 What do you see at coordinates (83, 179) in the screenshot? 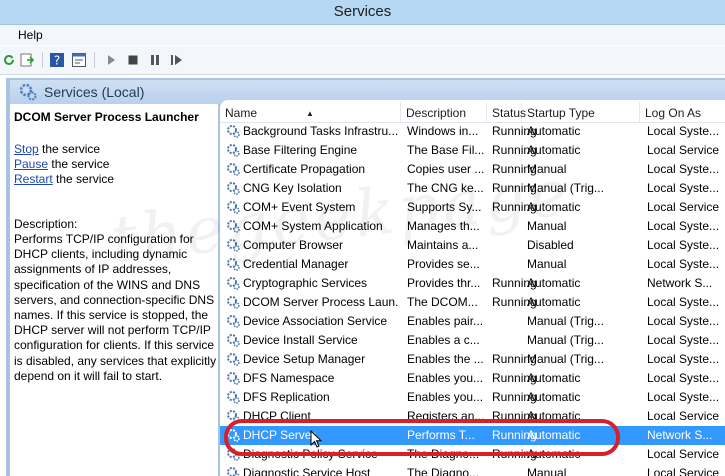
I see `restart-action-text: the service` at bounding box center [83, 179].